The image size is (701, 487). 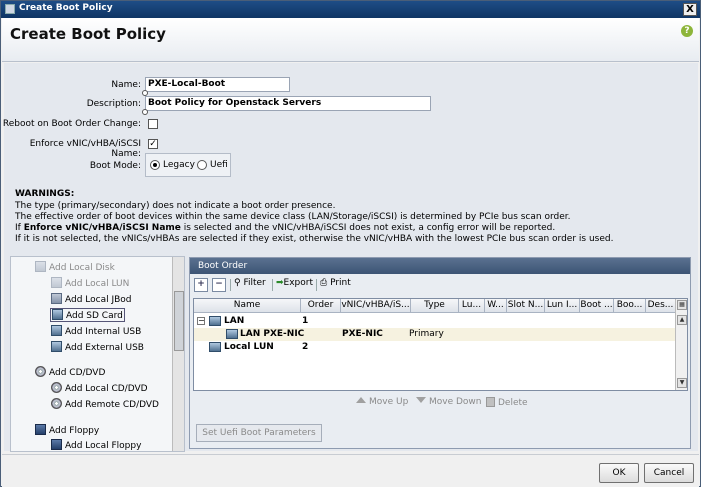 What do you see at coordinates (10, 9) in the screenshot?
I see `window-icon` at bounding box center [10, 9].